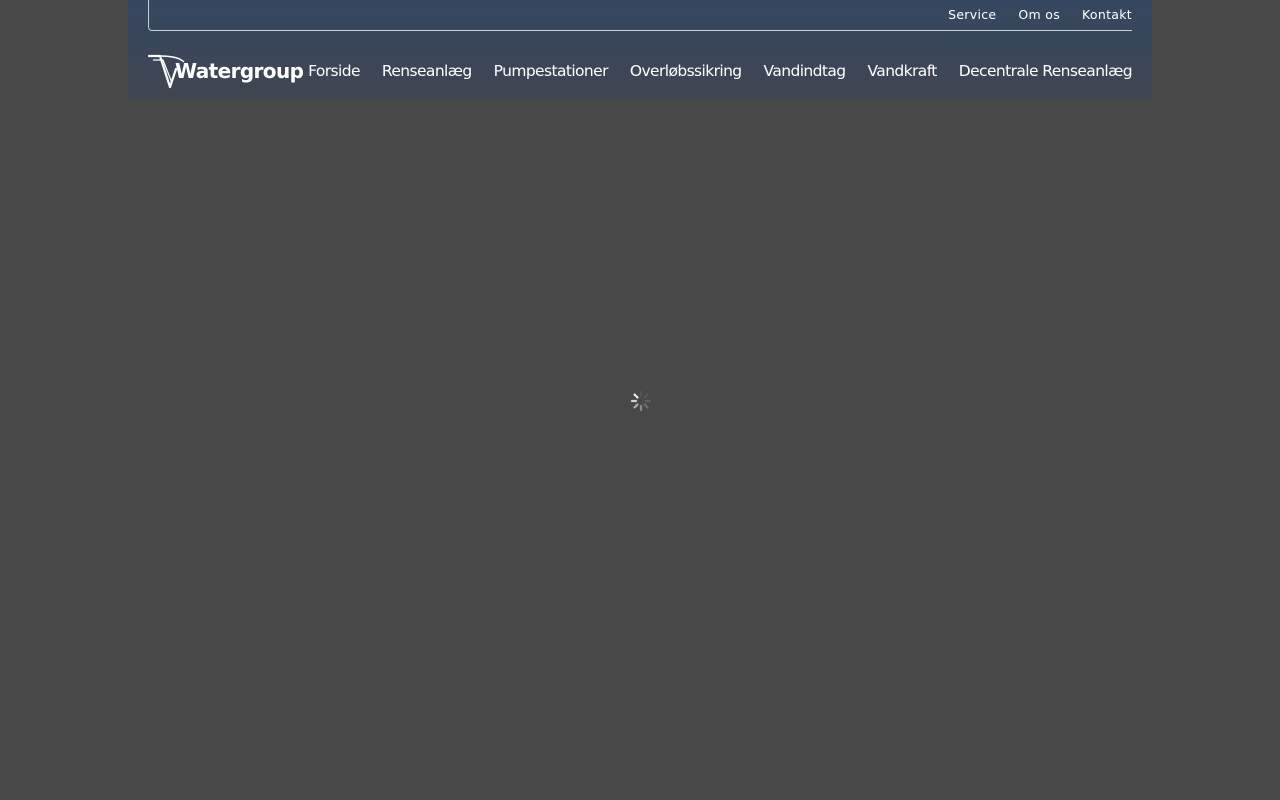 Image resolution: width=1280 pixels, height=800 pixels. What do you see at coordinates (972, 14) in the screenshot?
I see `top-nav-service: Service` at bounding box center [972, 14].